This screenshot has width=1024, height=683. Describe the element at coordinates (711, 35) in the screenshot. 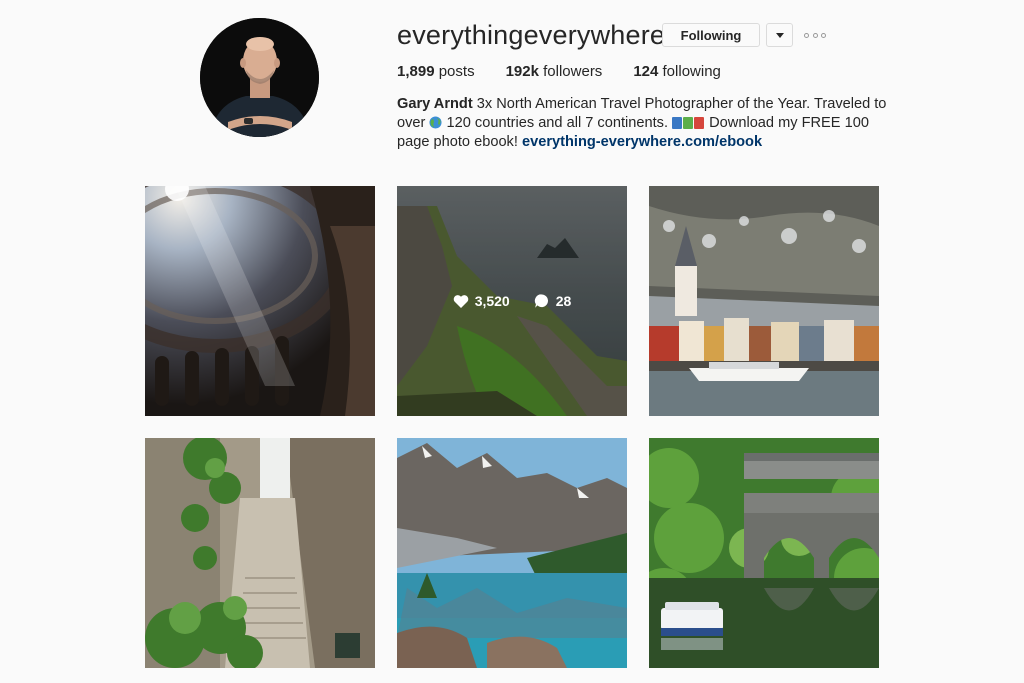

I see `following-button: Following` at that location.